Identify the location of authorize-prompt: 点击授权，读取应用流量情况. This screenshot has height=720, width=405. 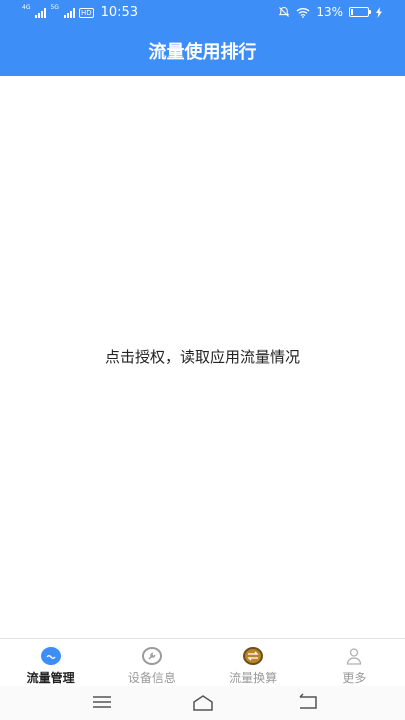
(202, 356).